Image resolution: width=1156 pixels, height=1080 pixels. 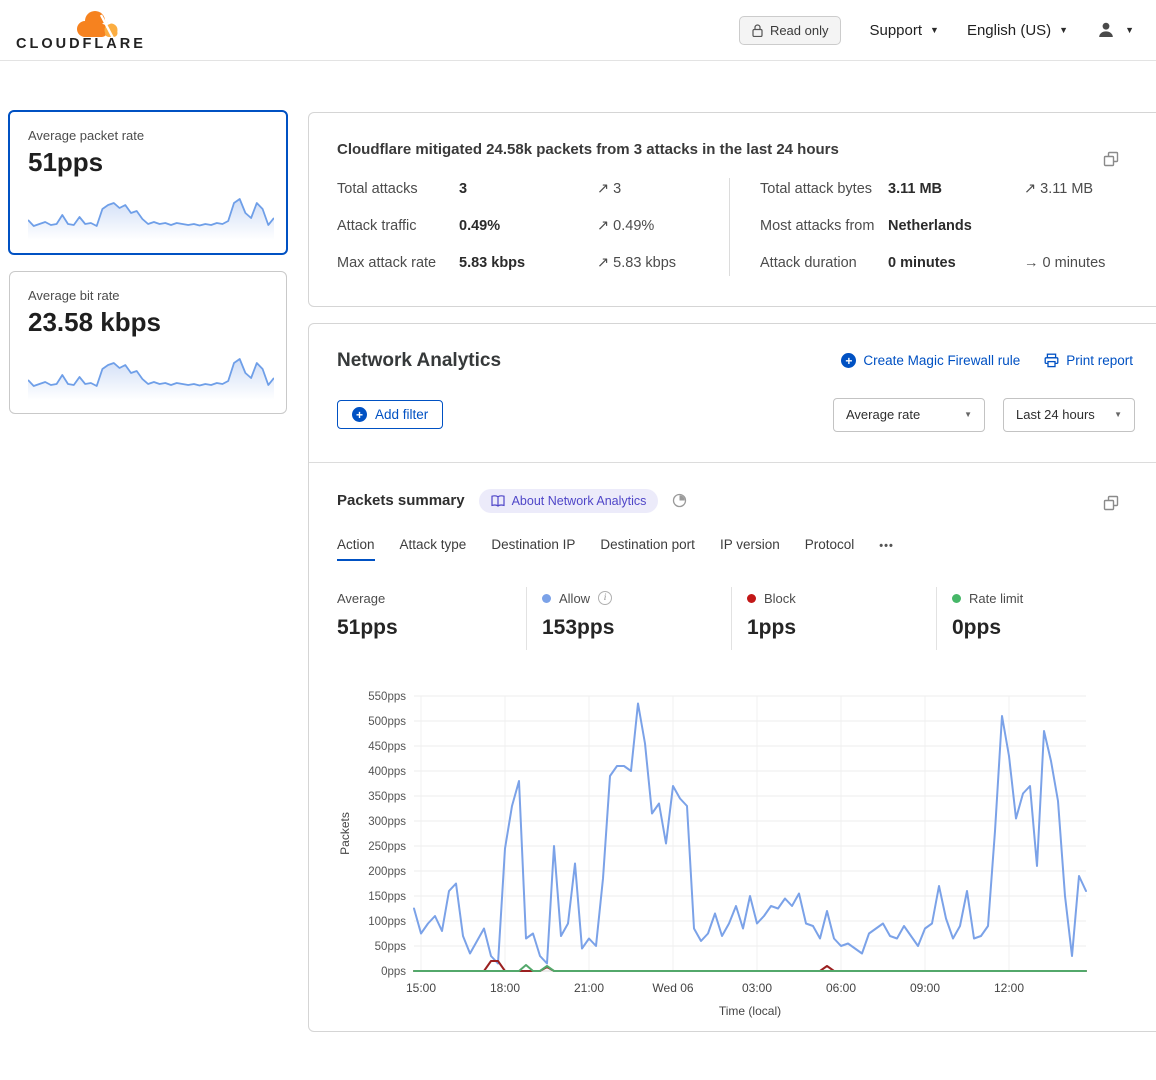 What do you see at coordinates (393, 972) in the screenshot?
I see `svg-text: 0pps` at bounding box center [393, 972].